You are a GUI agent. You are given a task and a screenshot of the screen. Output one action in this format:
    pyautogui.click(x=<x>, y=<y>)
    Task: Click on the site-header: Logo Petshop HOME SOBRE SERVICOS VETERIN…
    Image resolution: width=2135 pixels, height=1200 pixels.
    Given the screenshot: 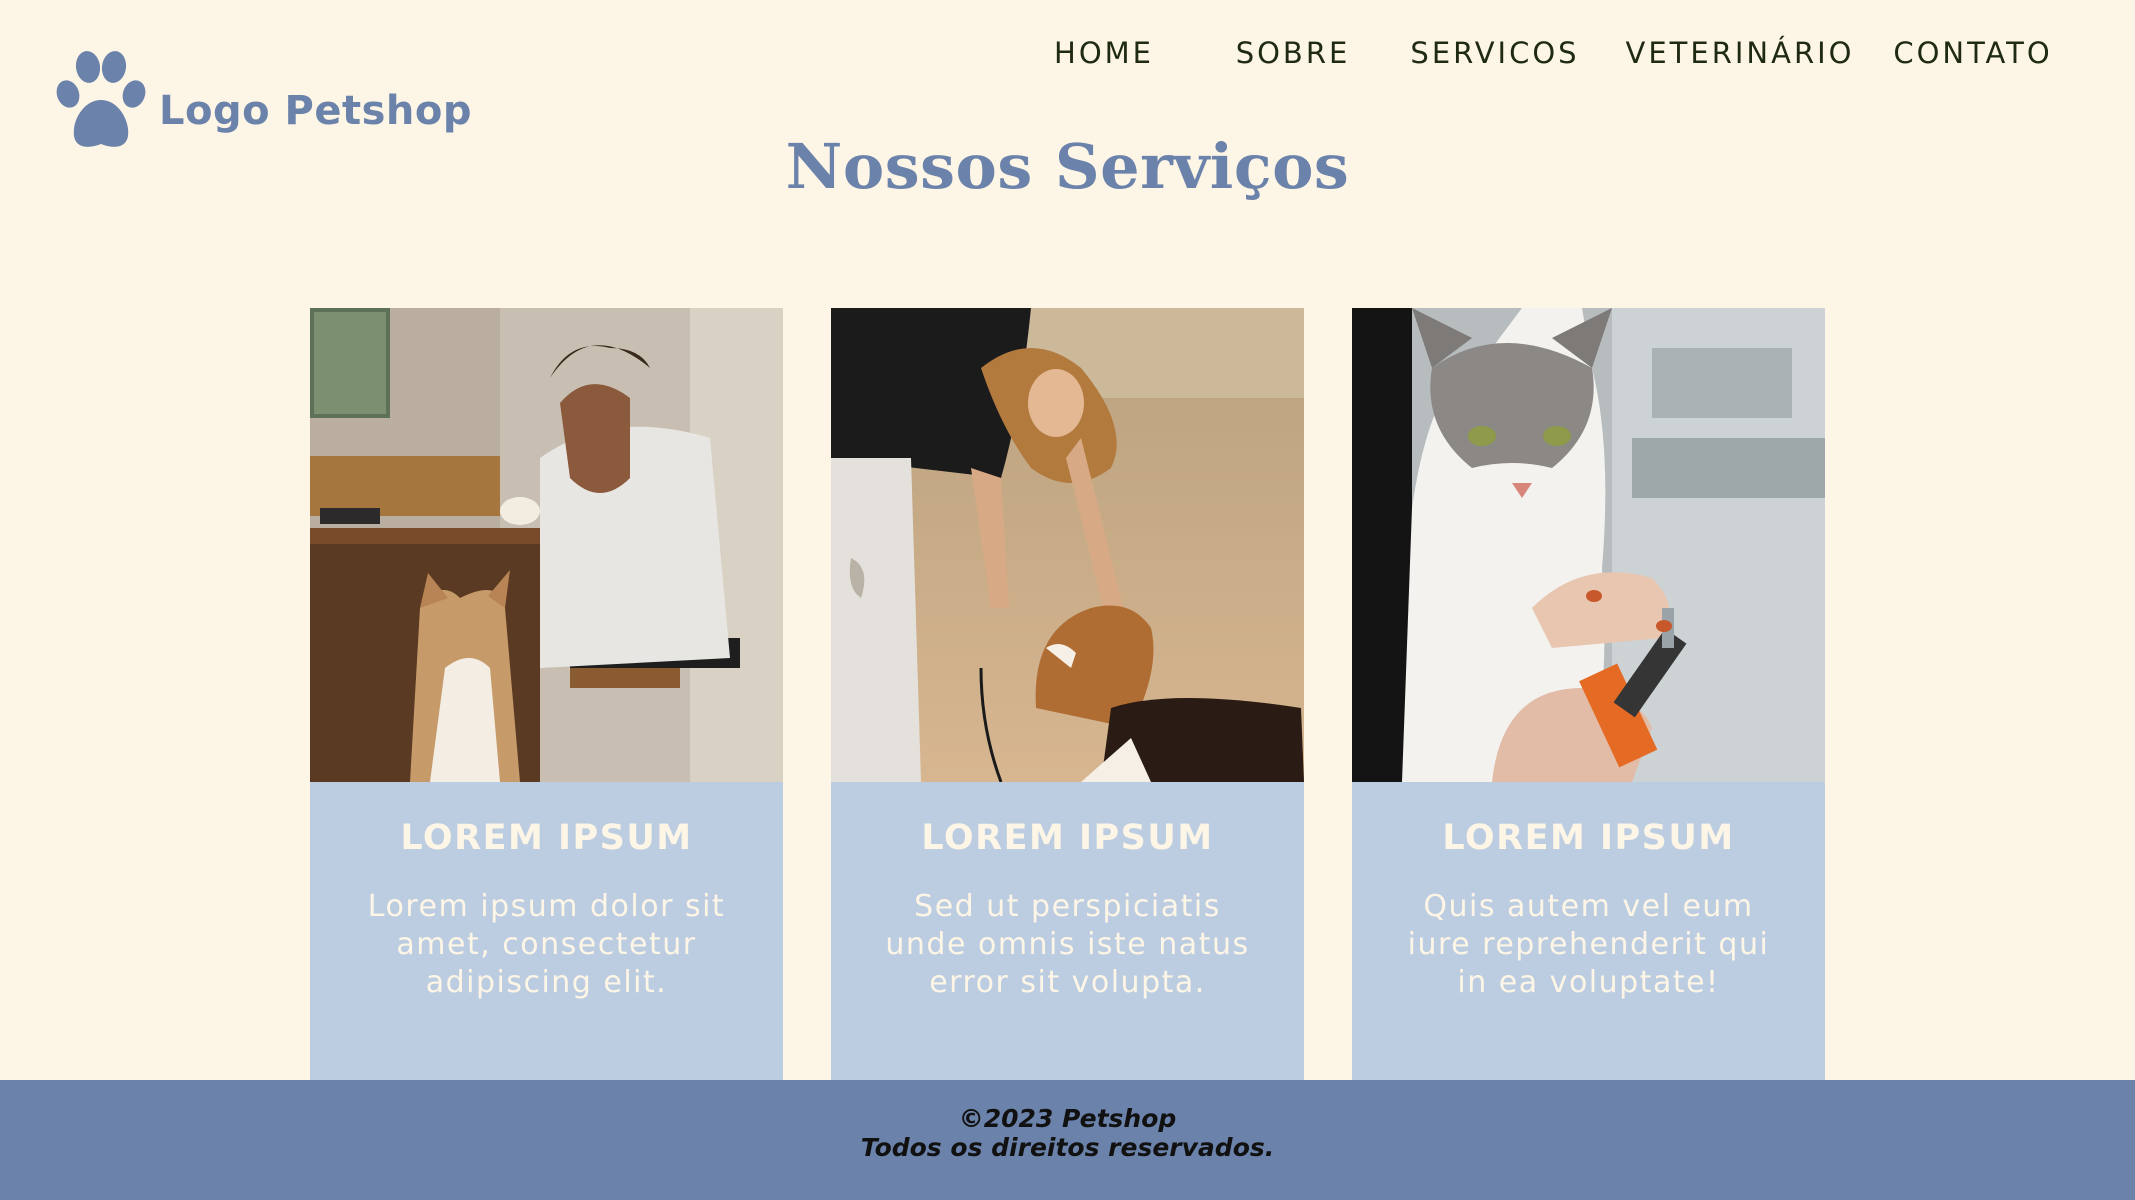 What is the action you would take?
    pyautogui.click(x=1067, y=75)
    